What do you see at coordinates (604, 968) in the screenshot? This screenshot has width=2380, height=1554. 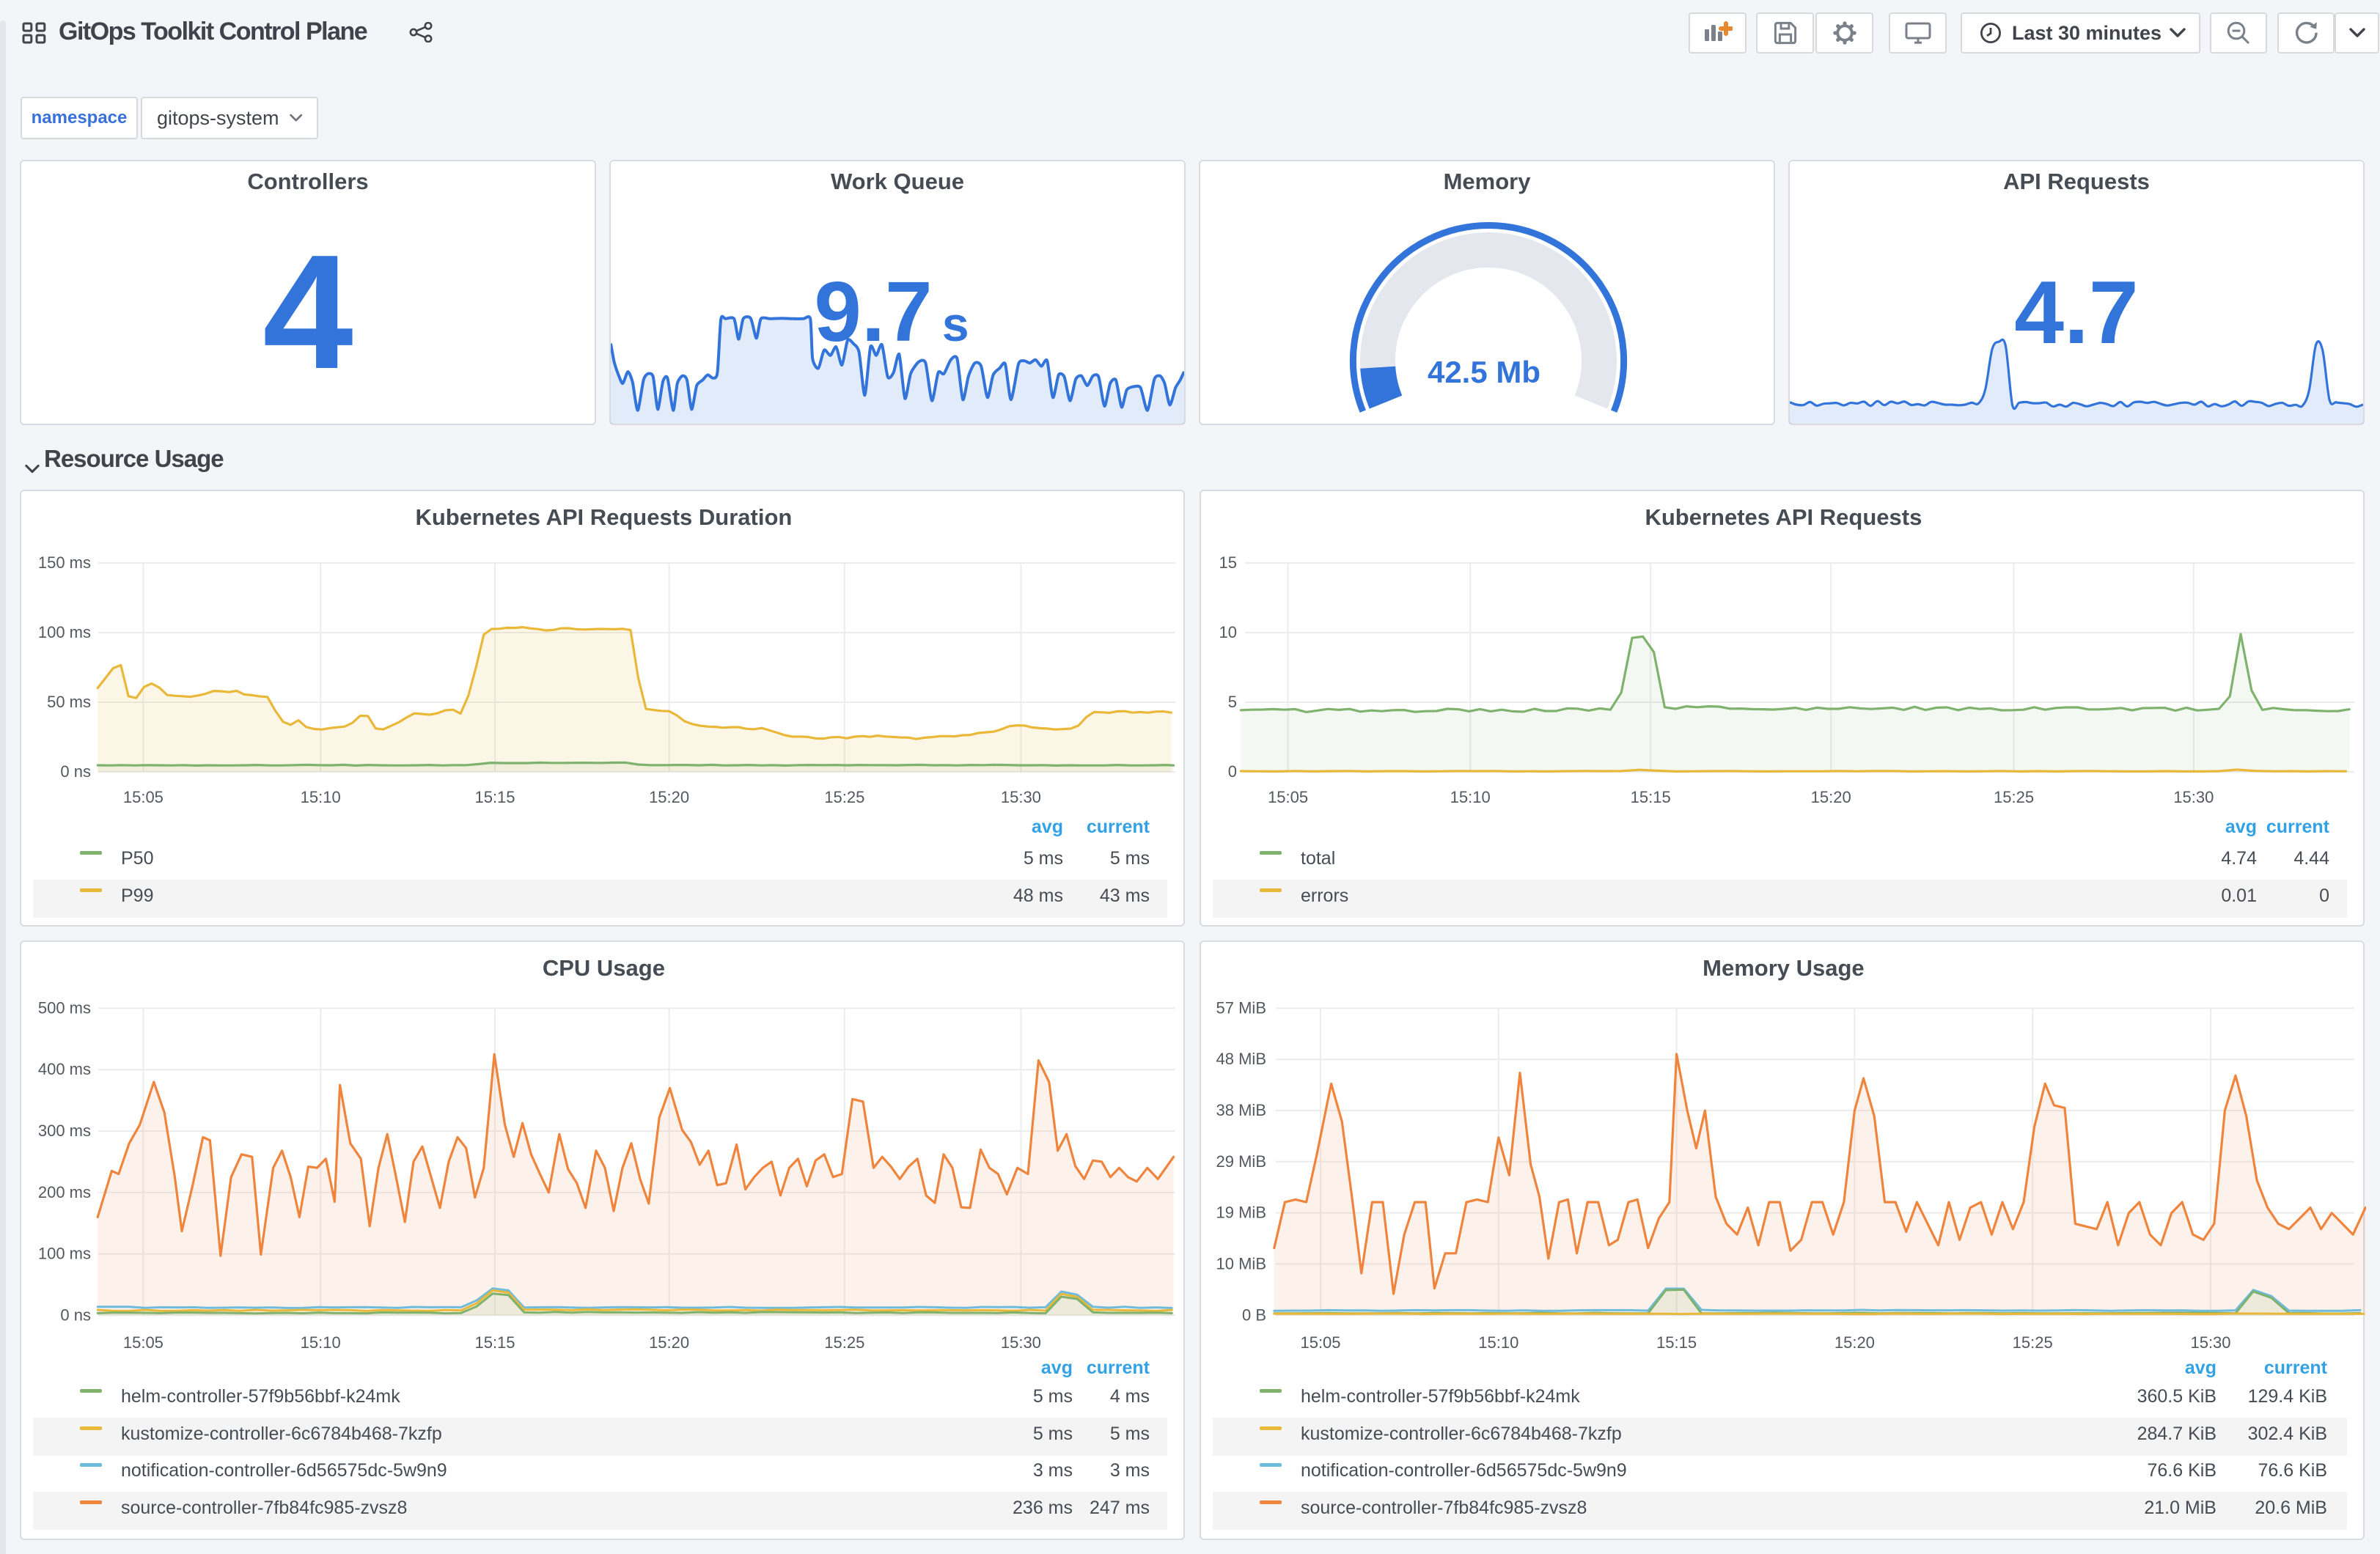 I see `svg-text: CPU Usage` at bounding box center [604, 968].